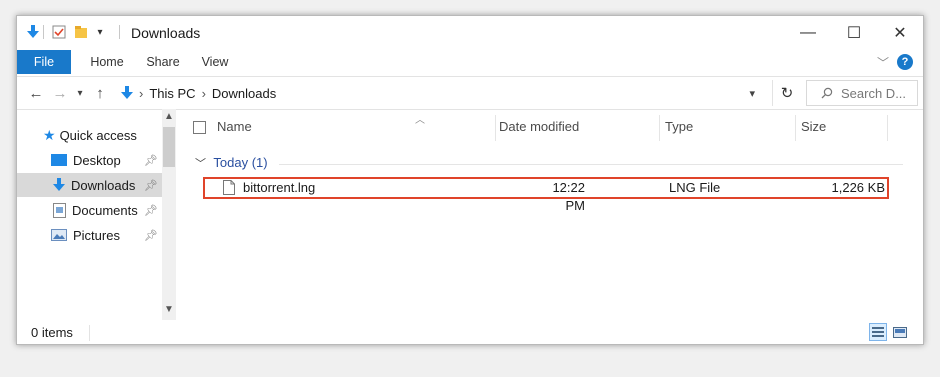 The image size is (940, 377). I want to click on properties-icon, so click(59, 32).